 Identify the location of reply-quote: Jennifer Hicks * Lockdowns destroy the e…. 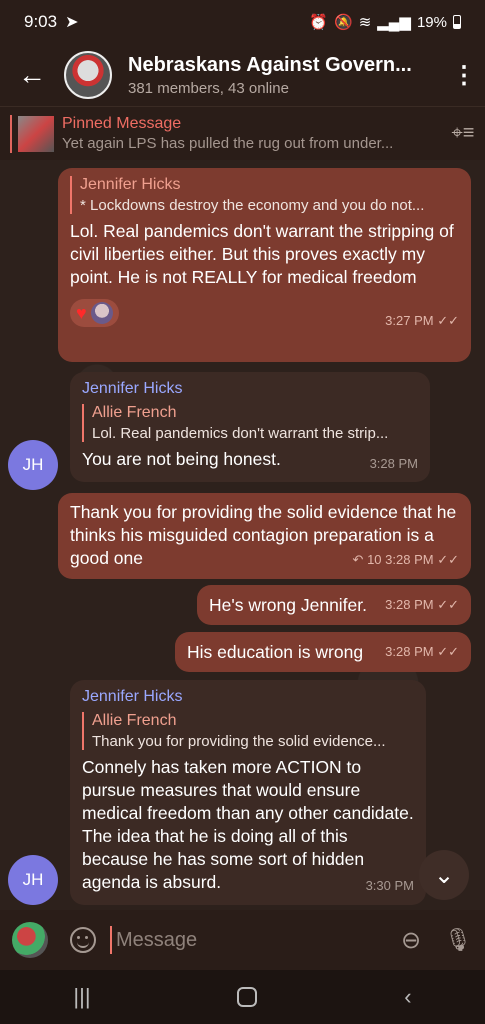
(264, 195).